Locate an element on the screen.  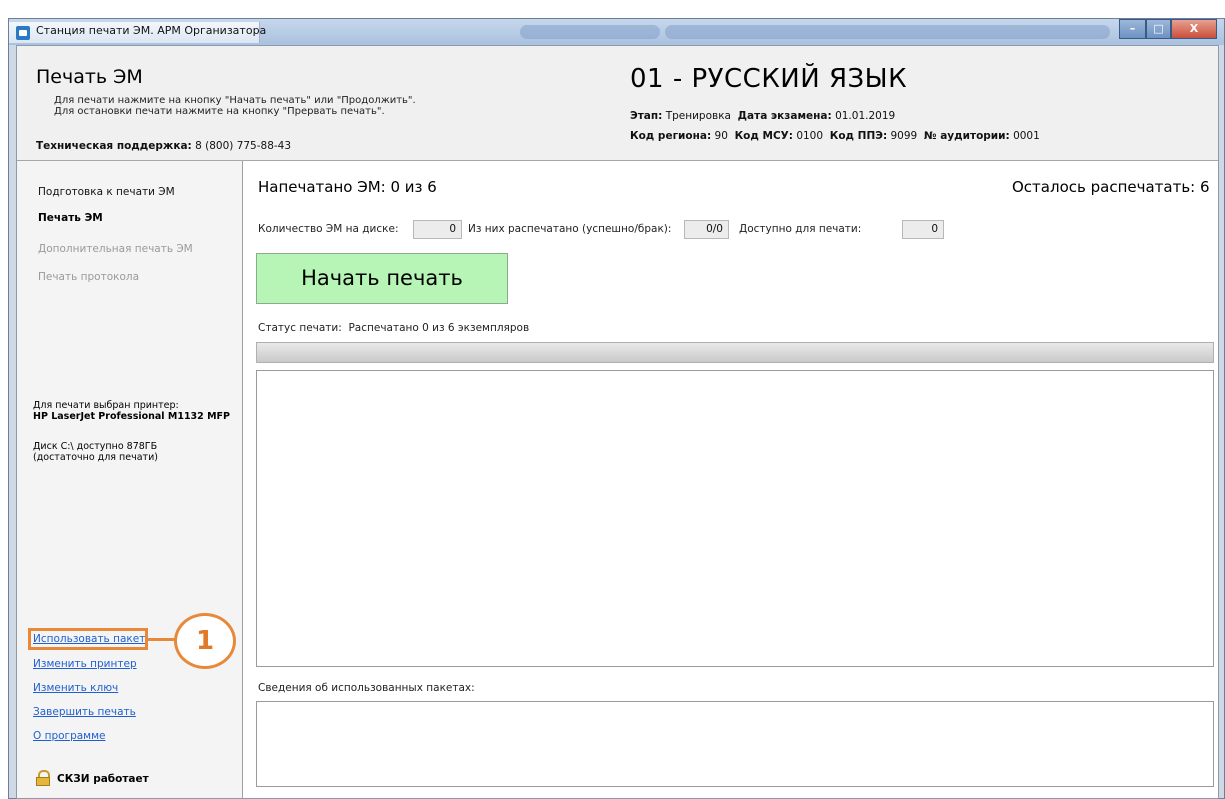
printed-of-label: Из них распечатано (успешно/брак): is located at coordinates (570, 229).